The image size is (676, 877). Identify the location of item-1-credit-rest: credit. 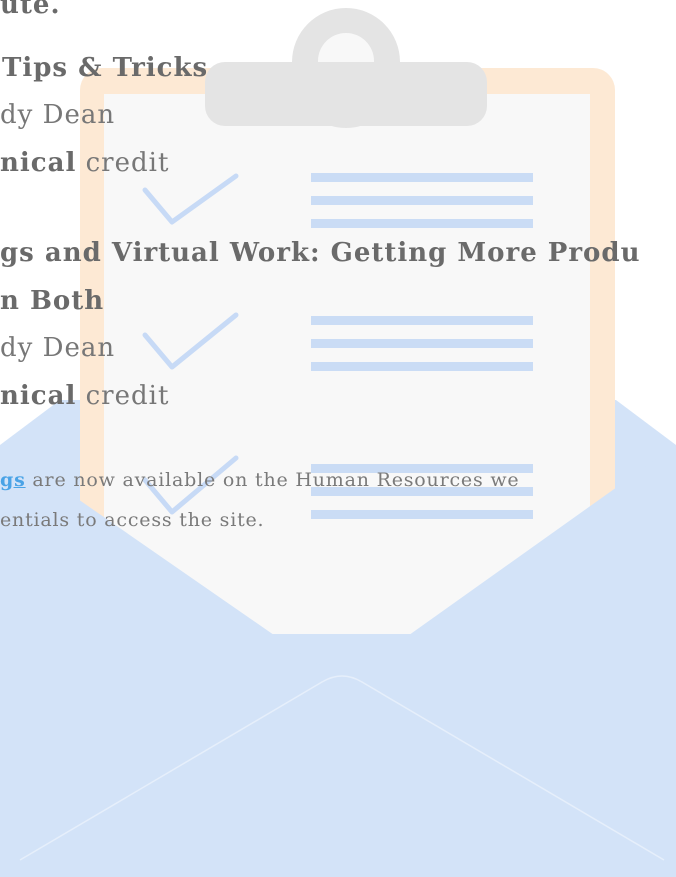
(123, 163).